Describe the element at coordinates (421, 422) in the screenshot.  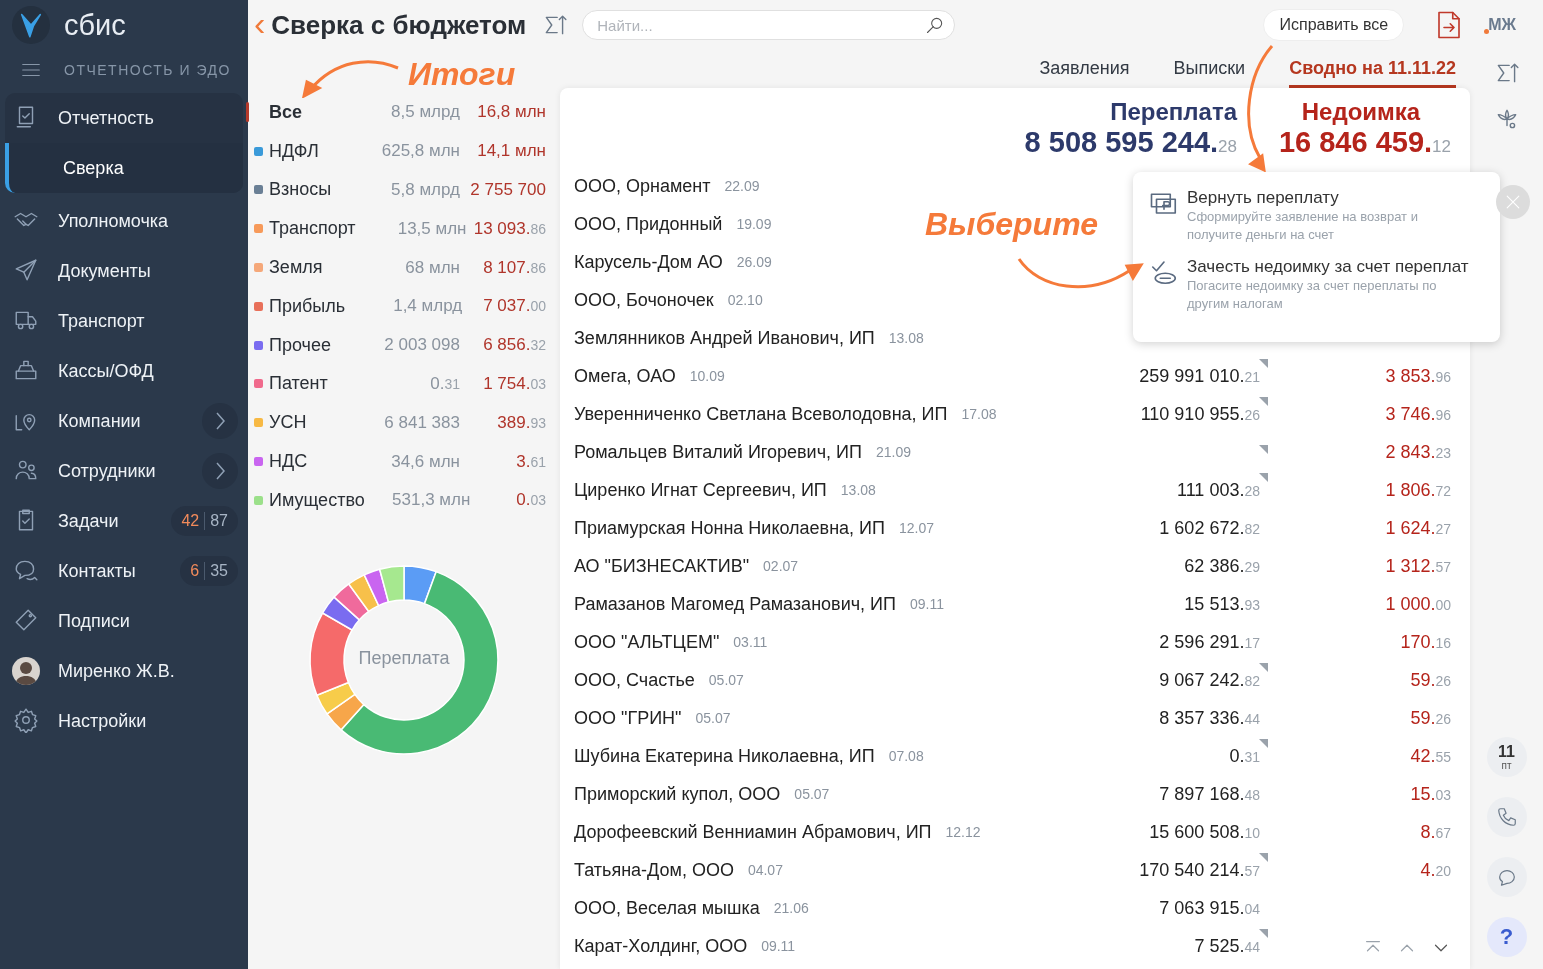
I see `overpay-total: 6 841 383` at that location.